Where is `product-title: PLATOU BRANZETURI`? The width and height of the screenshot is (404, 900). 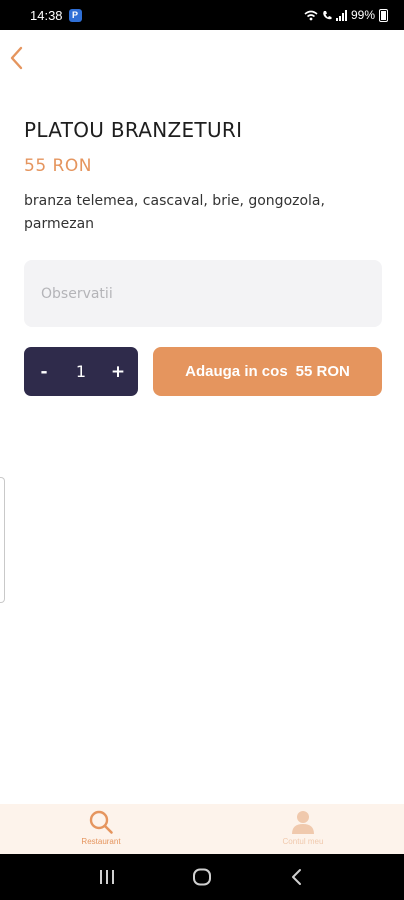
product-title: PLATOU BRANZETURI is located at coordinates (133, 130).